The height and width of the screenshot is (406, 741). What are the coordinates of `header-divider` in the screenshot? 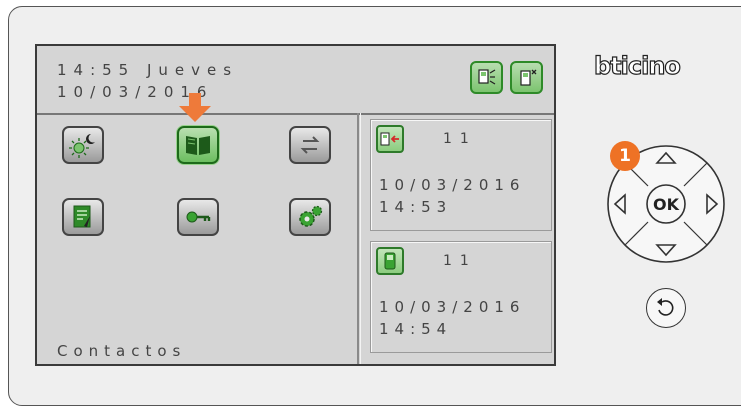 It's located at (295, 114).